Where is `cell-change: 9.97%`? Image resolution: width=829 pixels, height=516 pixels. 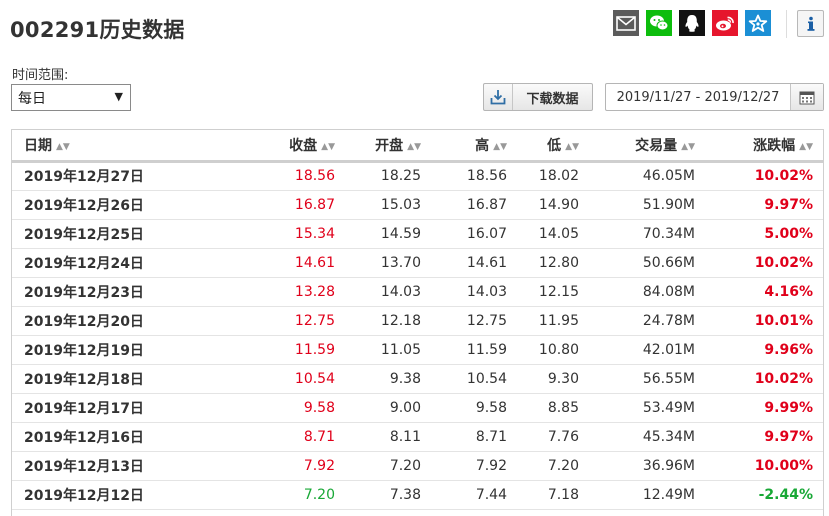 cell-change: 9.97% is located at coordinates (765, 437).